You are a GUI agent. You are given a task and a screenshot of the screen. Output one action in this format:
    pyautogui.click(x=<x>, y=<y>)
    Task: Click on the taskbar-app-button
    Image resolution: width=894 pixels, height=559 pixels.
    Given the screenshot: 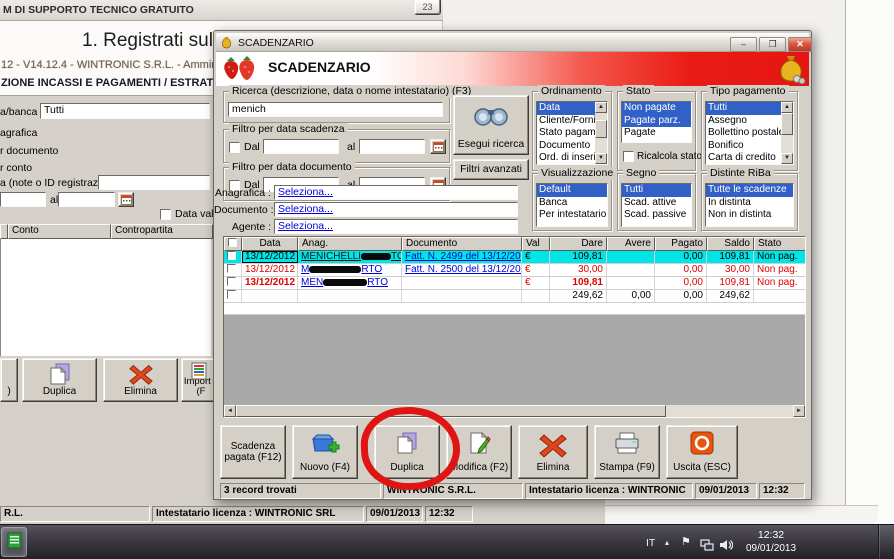 What is the action you would take?
    pyautogui.click(x=14, y=542)
    